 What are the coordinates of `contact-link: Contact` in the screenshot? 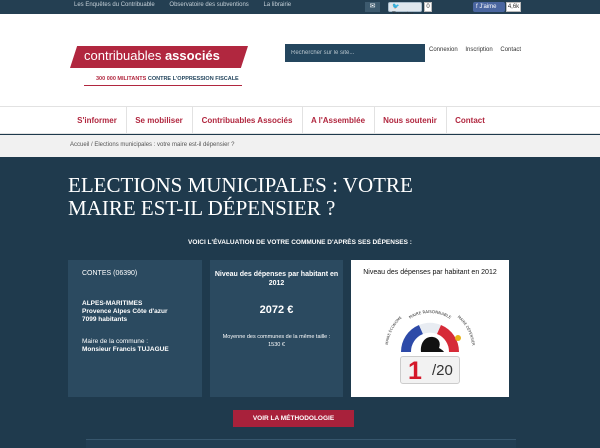 It's located at (510, 50).